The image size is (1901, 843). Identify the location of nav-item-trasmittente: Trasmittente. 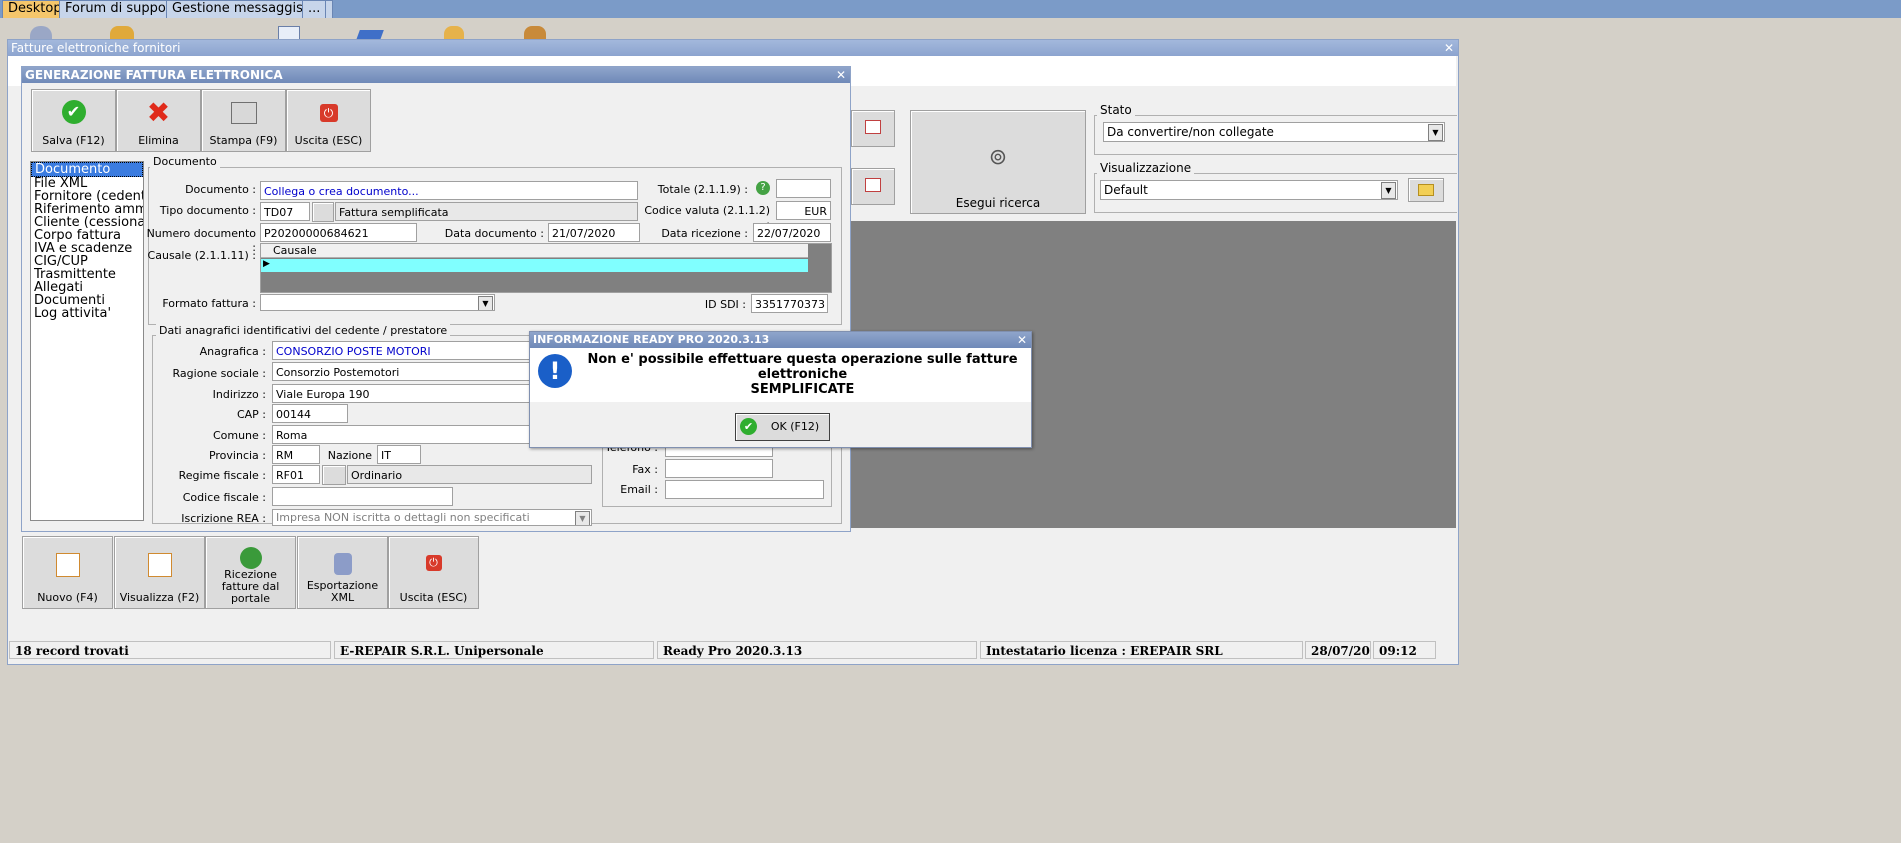
(87, 274).